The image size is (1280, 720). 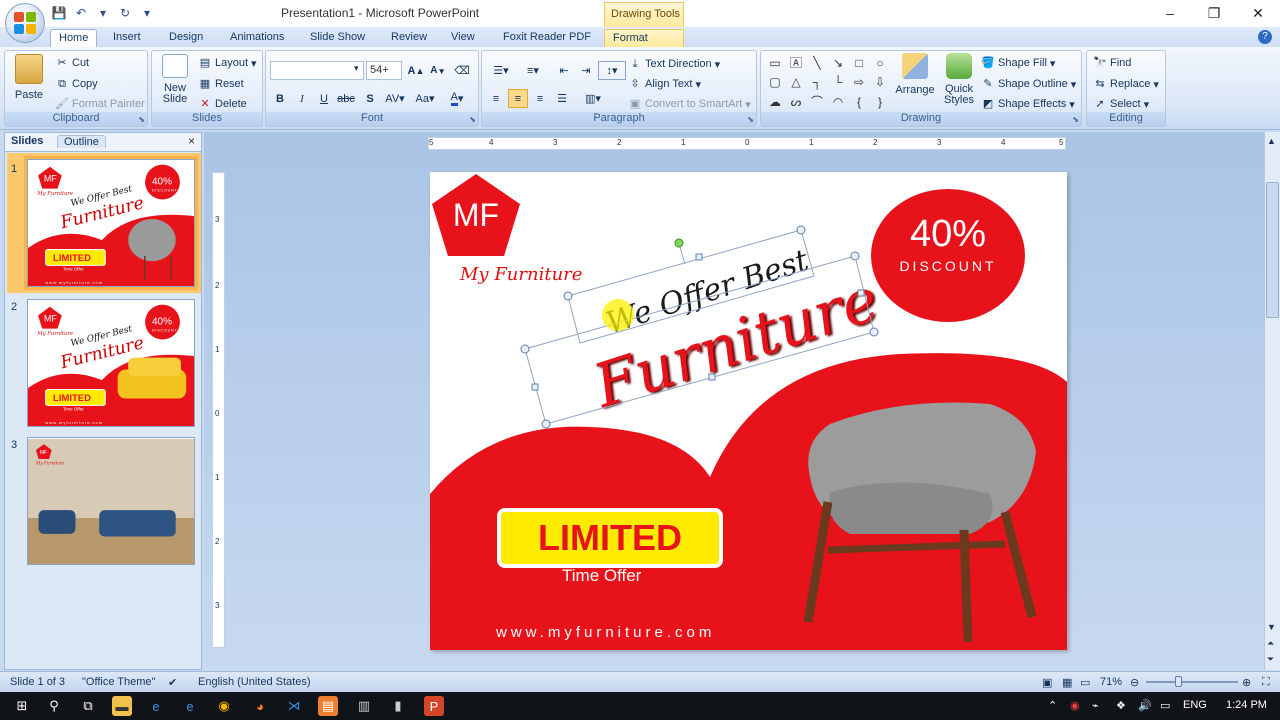 I want to click on align-left-icon: ≡, so click(x=496, y=98).